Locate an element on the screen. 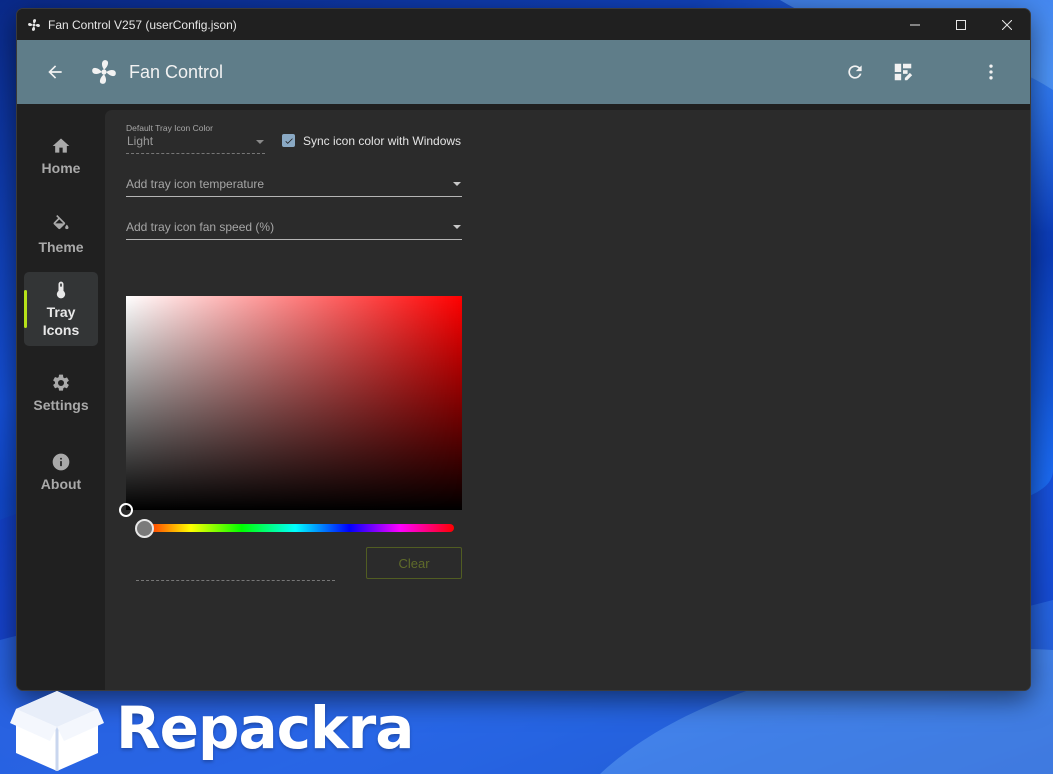 This screenshot has width=1053, height=774. check-icon is located at coordinates (288, 140).